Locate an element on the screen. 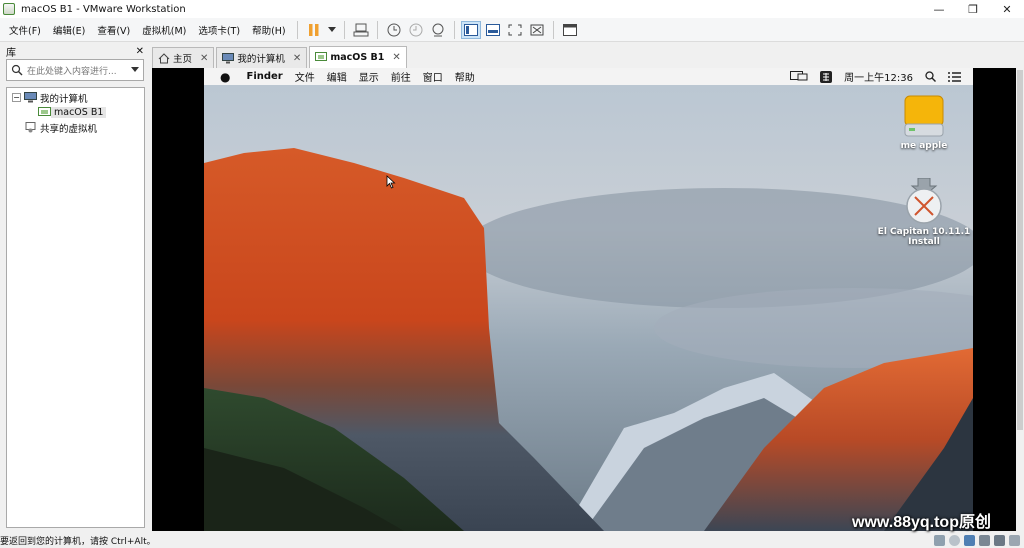 This screenshot has width=1024, height=548. send-ctrl-alt-del-icon is located at coordinates (361, 29).